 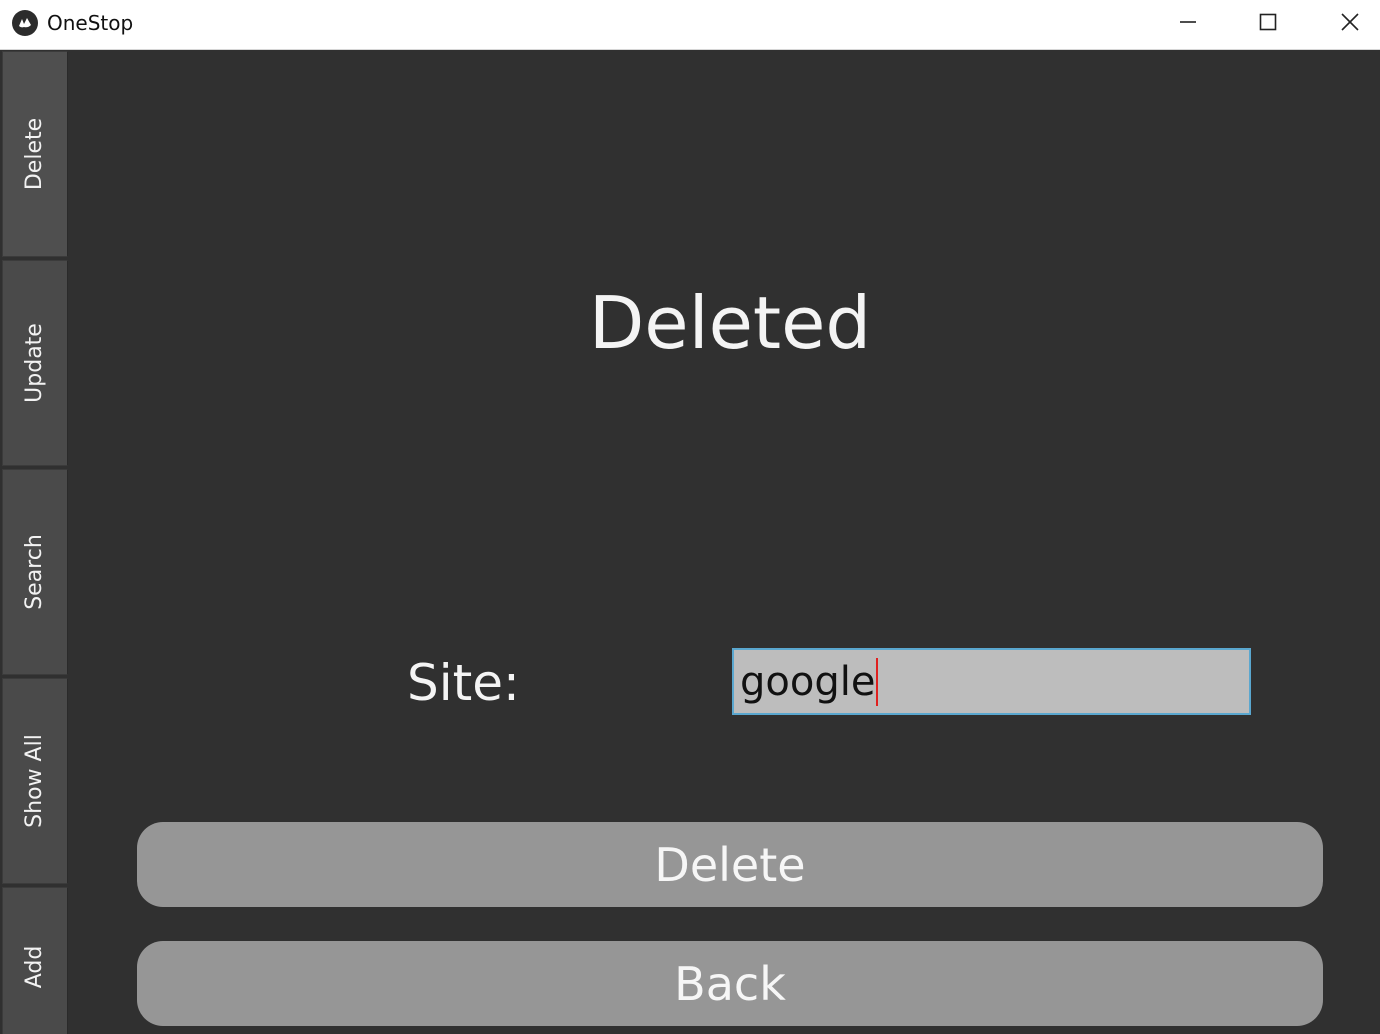 I want to click on tab-label: Add, so click(x=34, y=967).